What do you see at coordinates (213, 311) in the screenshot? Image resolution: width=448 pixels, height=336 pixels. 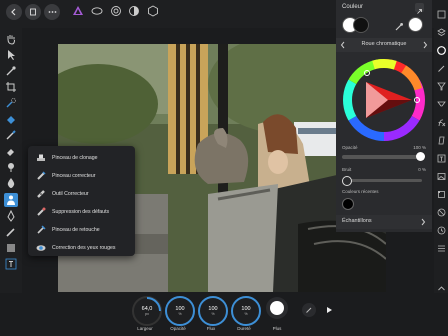 I see `flow-dial: 100 %` at bounding box center [213, 311].